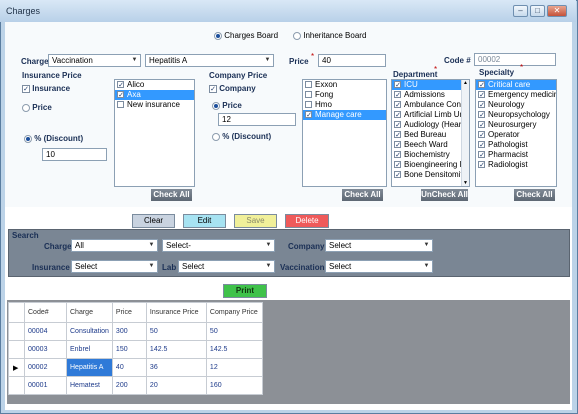 Image resolution: width=578 pixels, height=414 pixels. I want to click on list-item: Biochemistry, so click(430, 155).